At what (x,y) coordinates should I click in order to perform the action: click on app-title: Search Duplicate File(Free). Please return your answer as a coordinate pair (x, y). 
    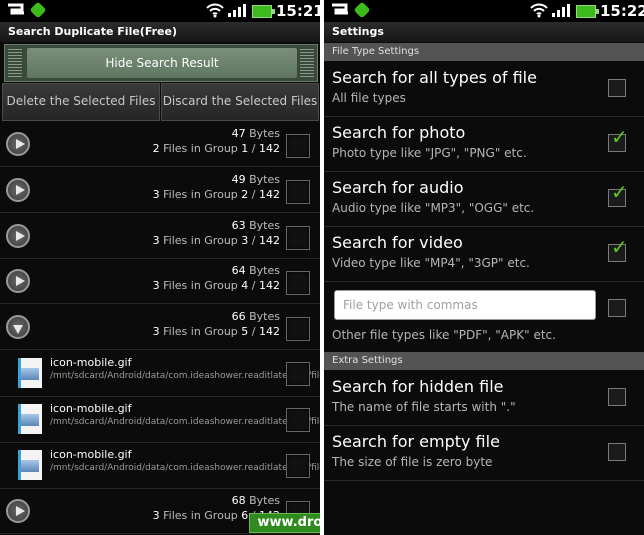
    Looking at the image, I should click on (93, 31).